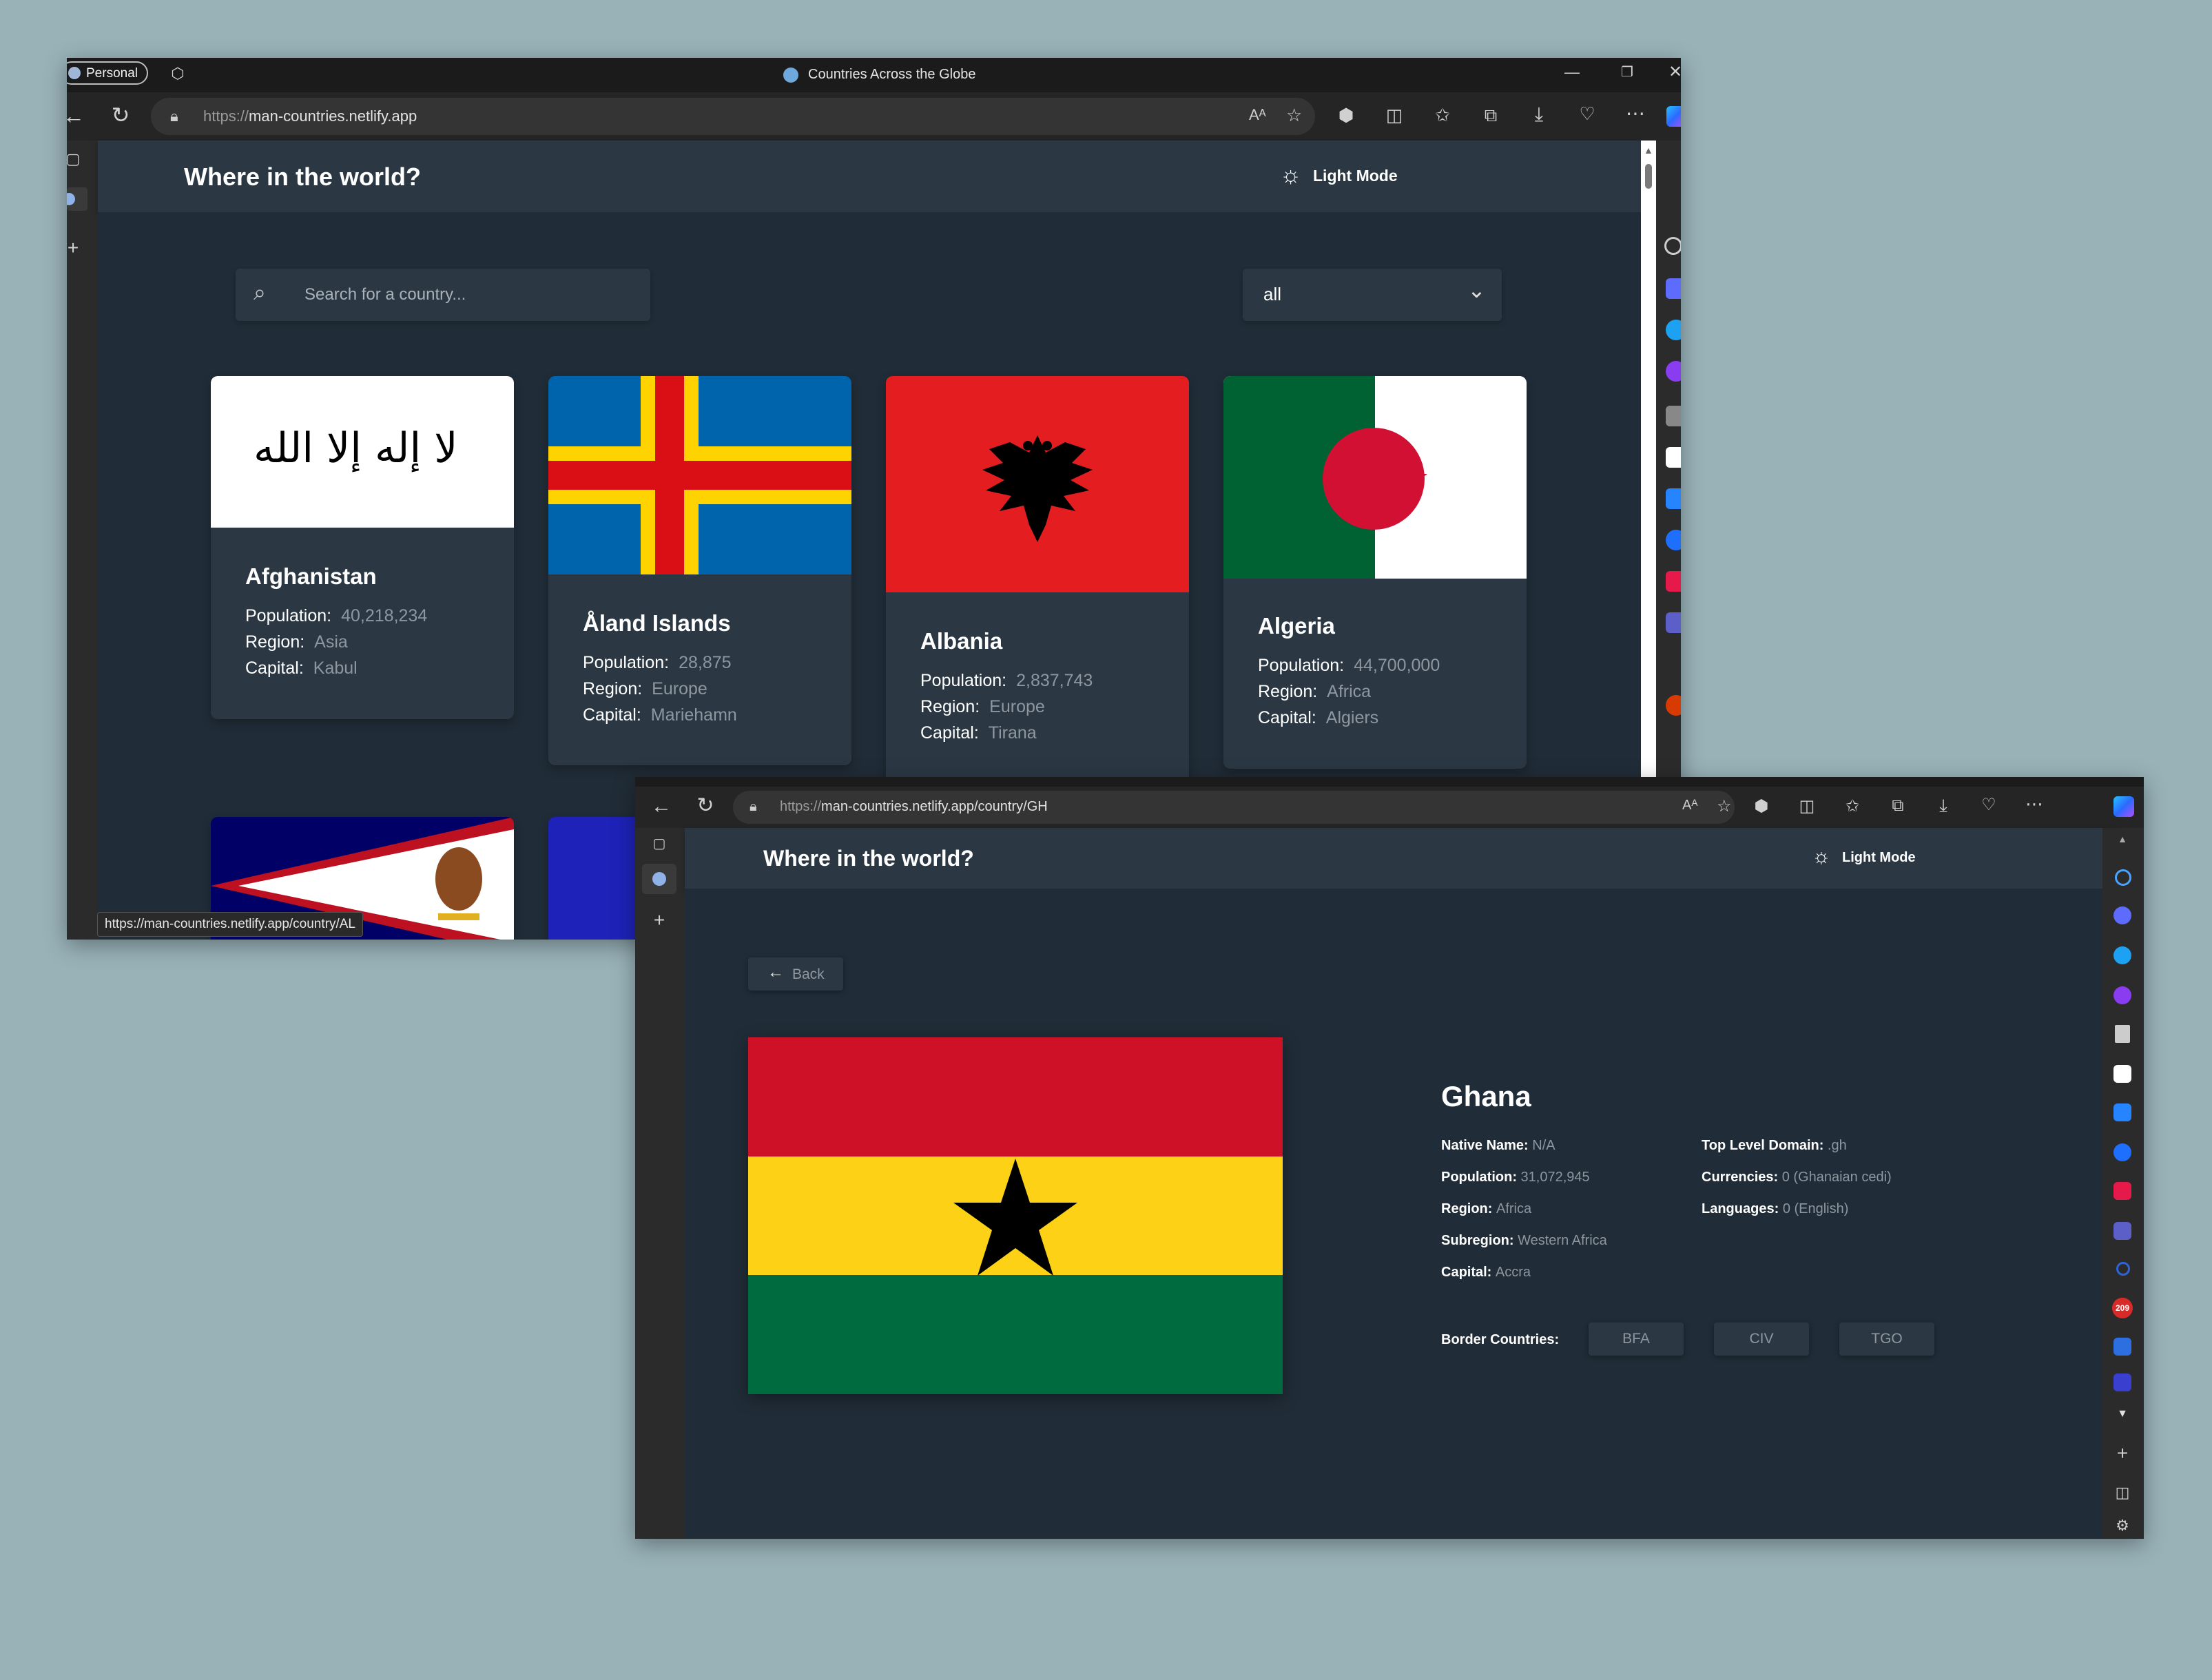 The height and width of the screenshot is (1680, 2212). Describe the element at coordinates (1674, 705) in the screenshot. I see `mail-sidebar-icon` at that location.